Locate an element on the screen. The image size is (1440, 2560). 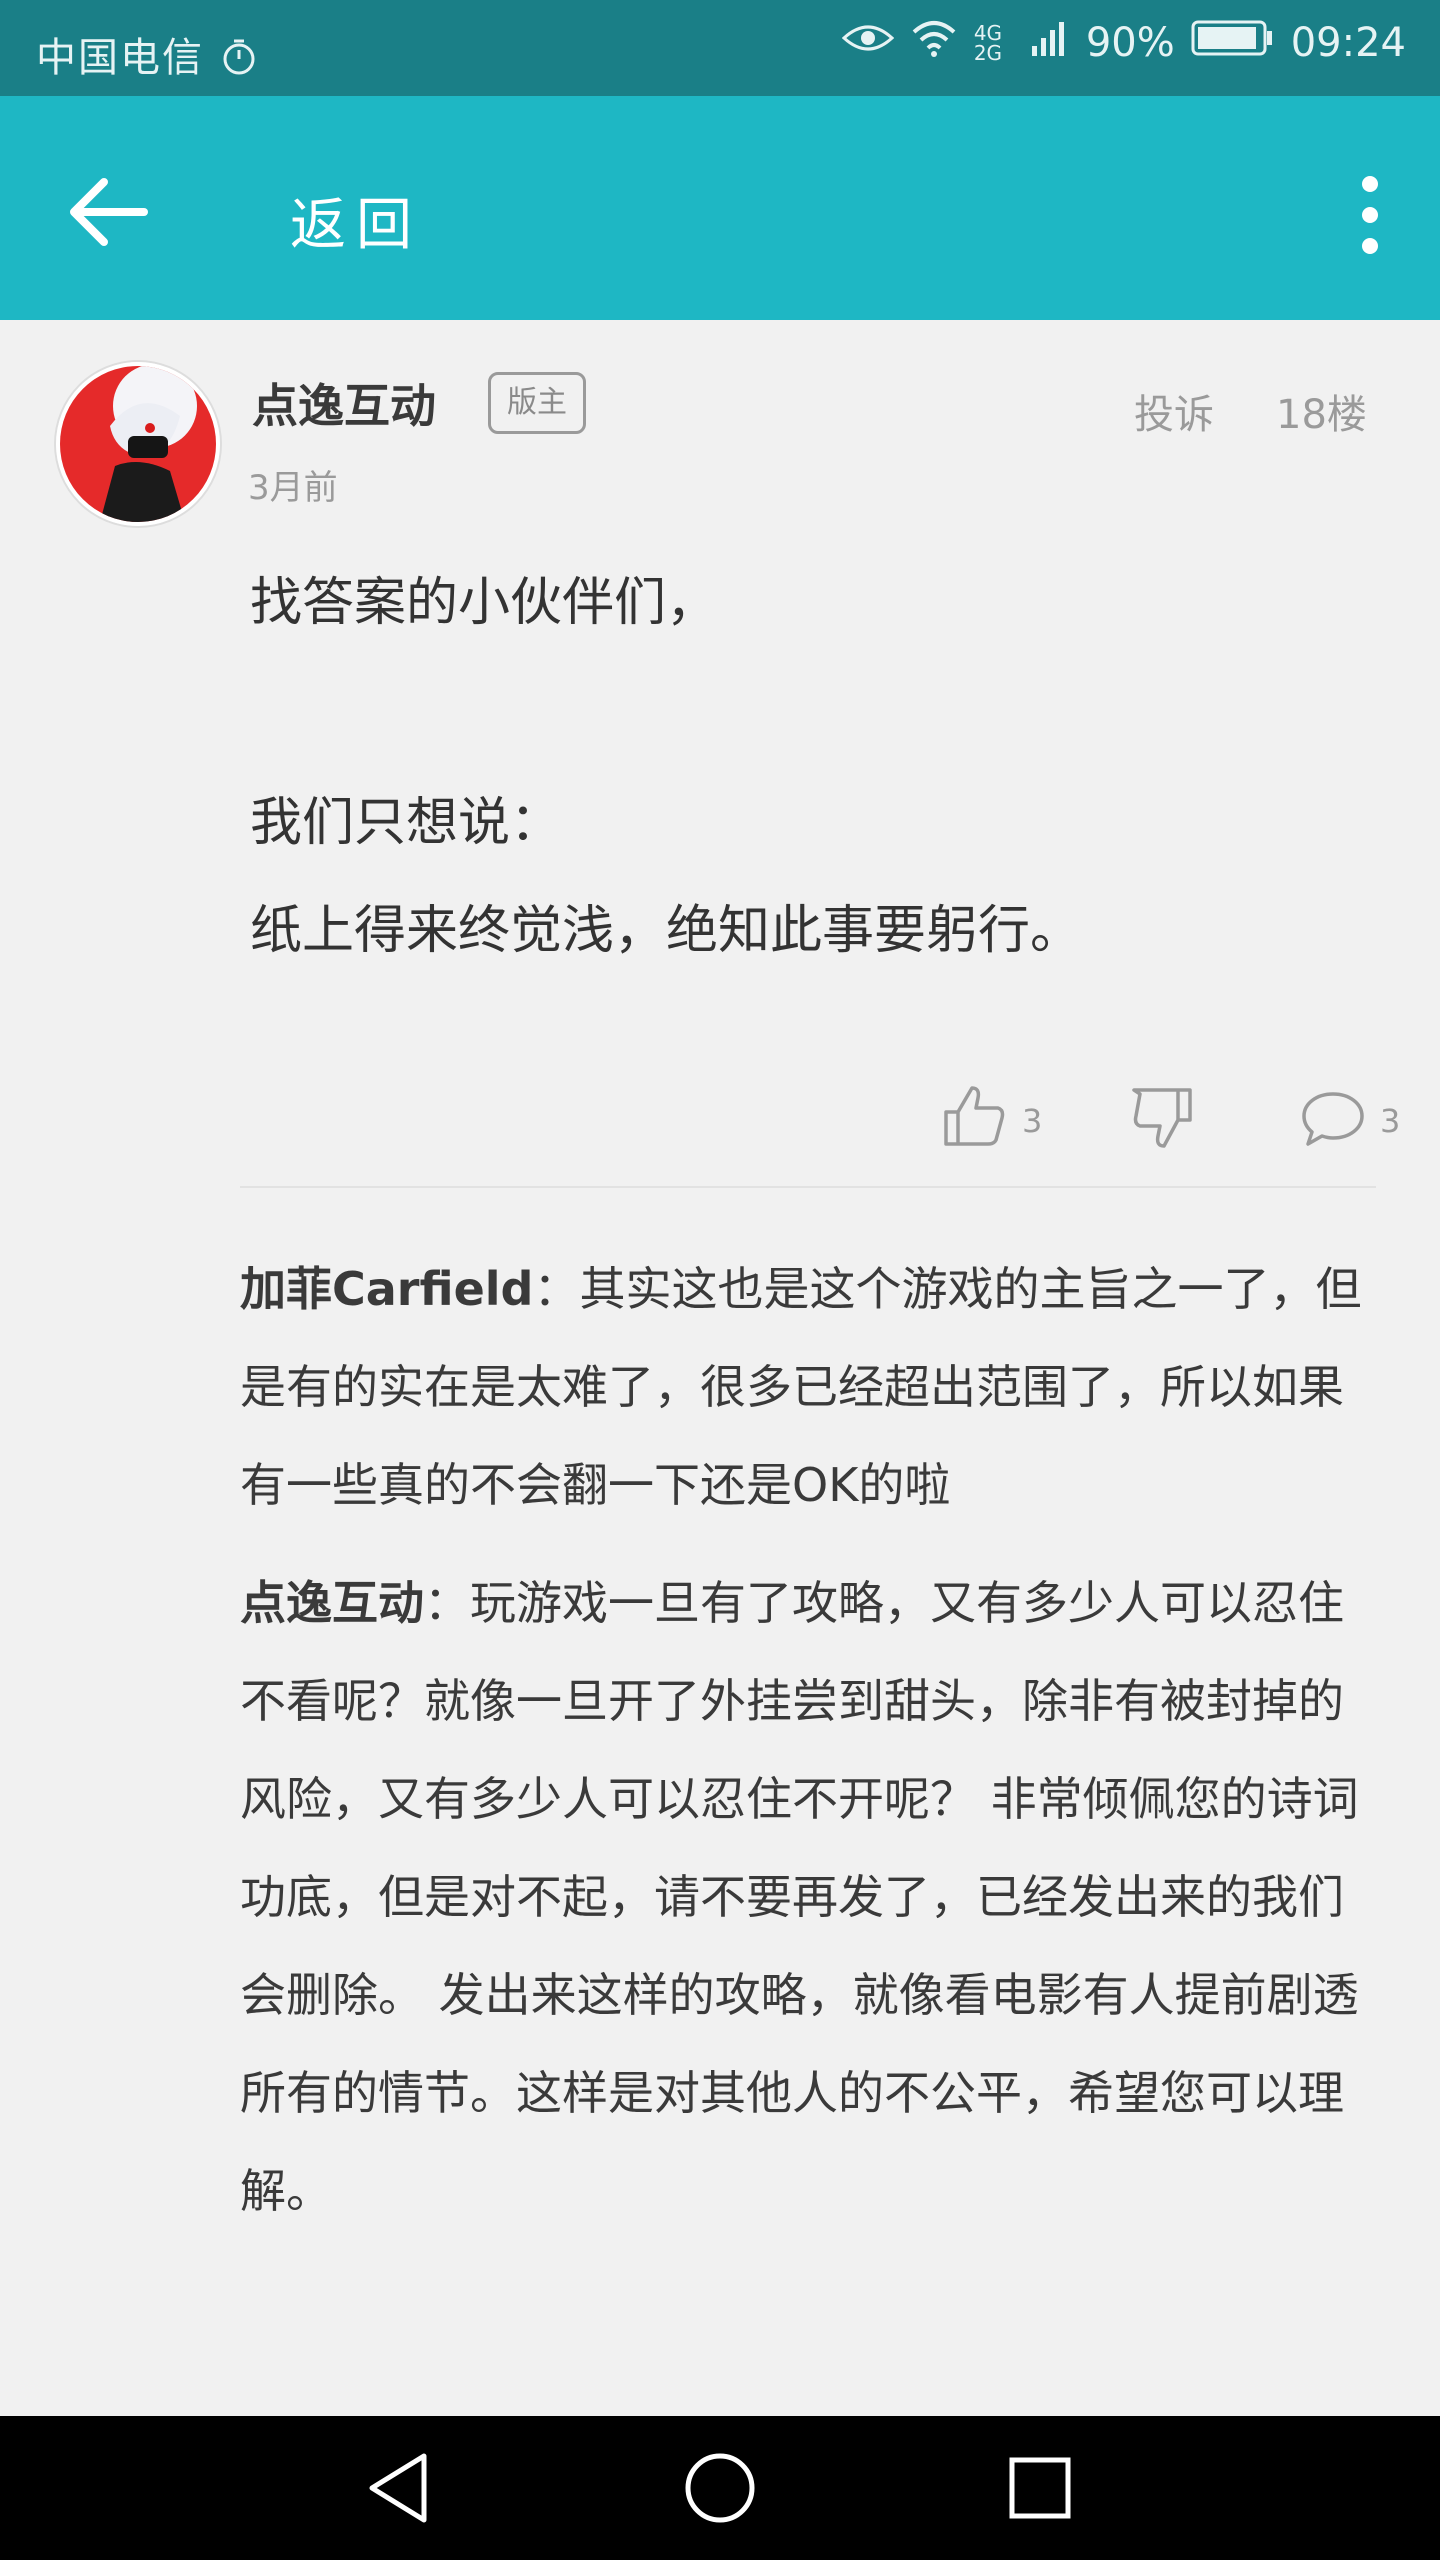
avatar-image is located at coordinates (138, 444).